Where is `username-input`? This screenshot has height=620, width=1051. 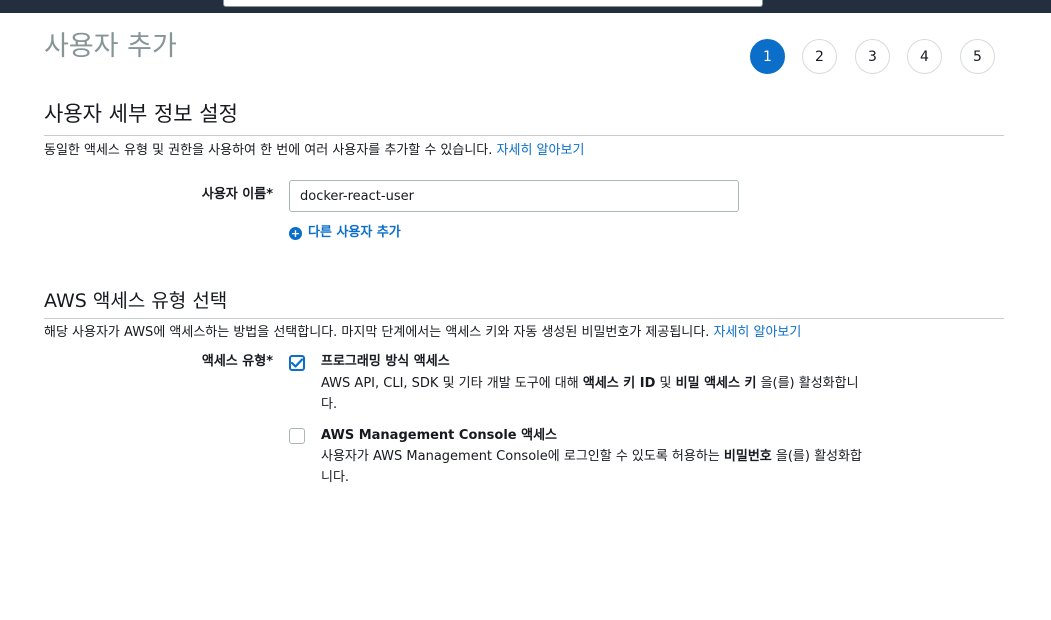 username-input is located at coordinates (514, 196).